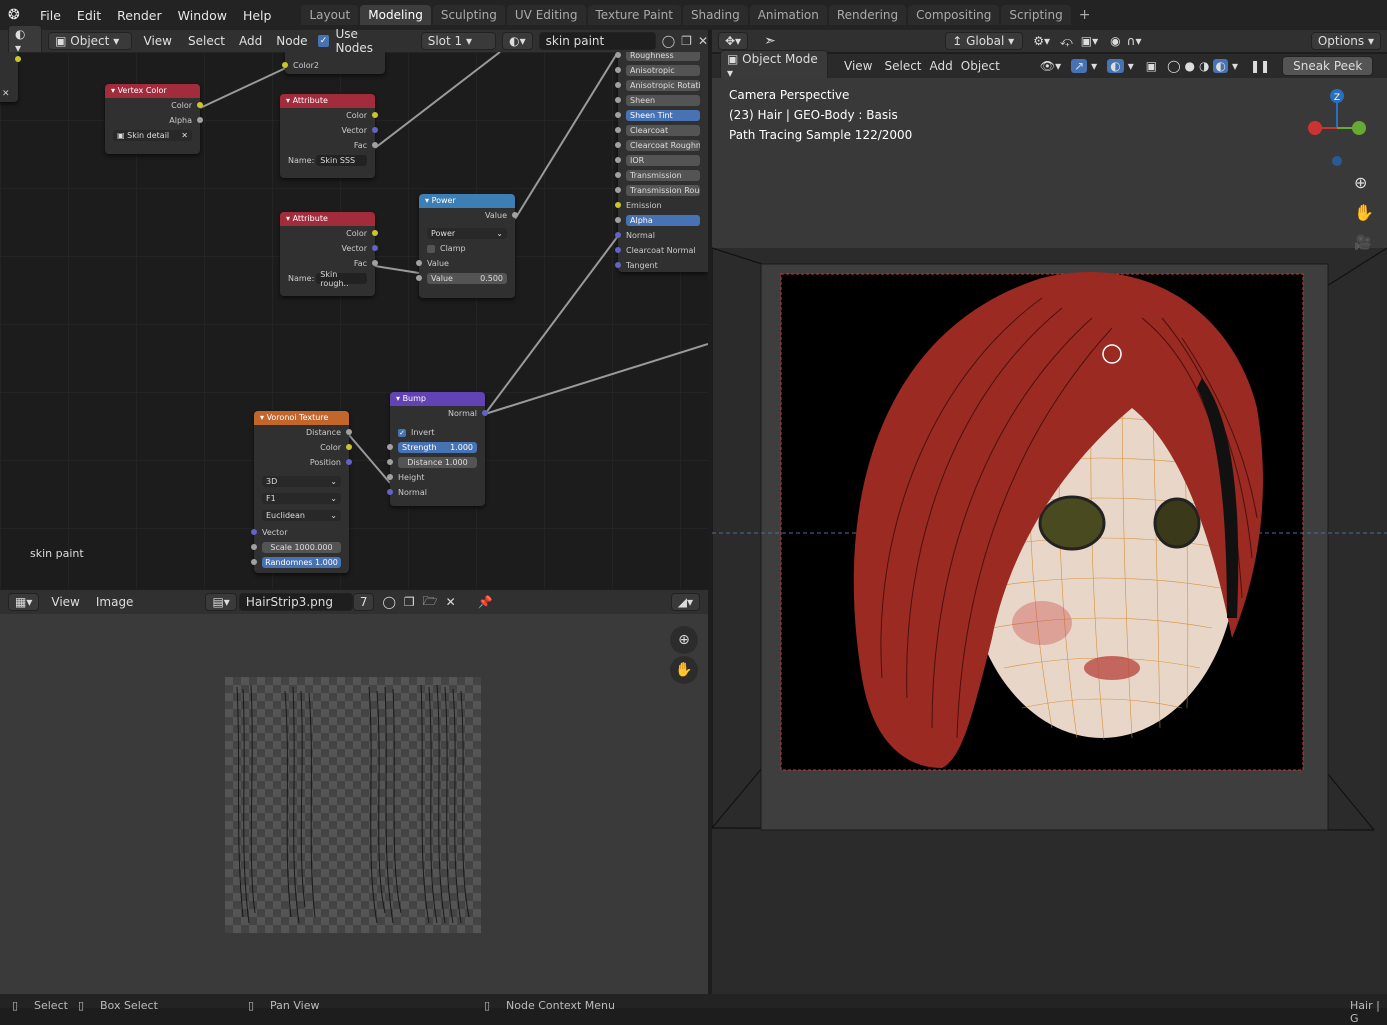 This screenshot has height=1025, width=1387. What do you see at coordinates (437, 447) in the screenshot?
I see `bump-strength-field: Strength 1.000` at bounding box center [437, 447].